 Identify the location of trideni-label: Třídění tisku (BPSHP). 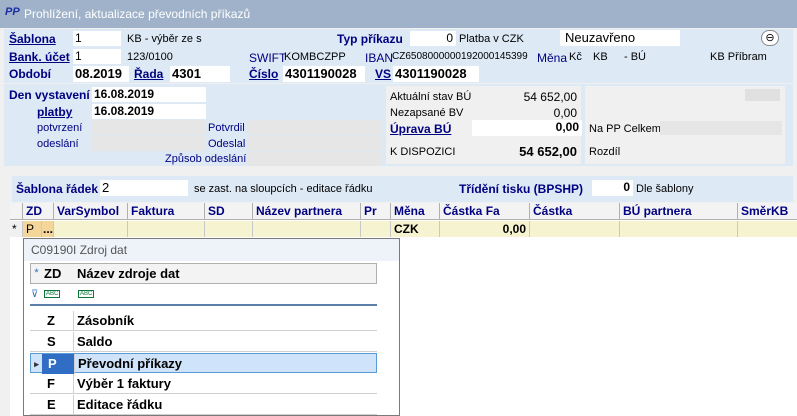
(521, 189).